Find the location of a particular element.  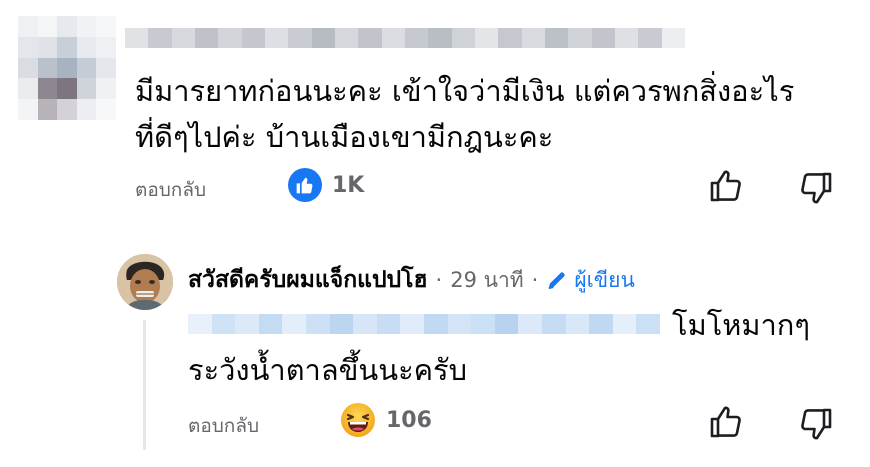

pencil-icon is located at coordinates (557, 281).